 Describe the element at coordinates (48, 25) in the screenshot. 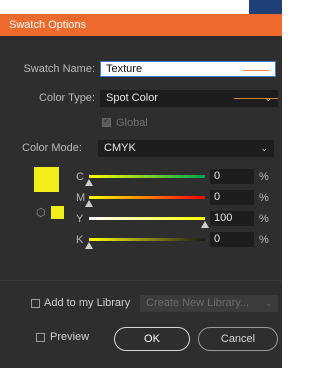

I see `dialog-title: Swatch Options` at that location.